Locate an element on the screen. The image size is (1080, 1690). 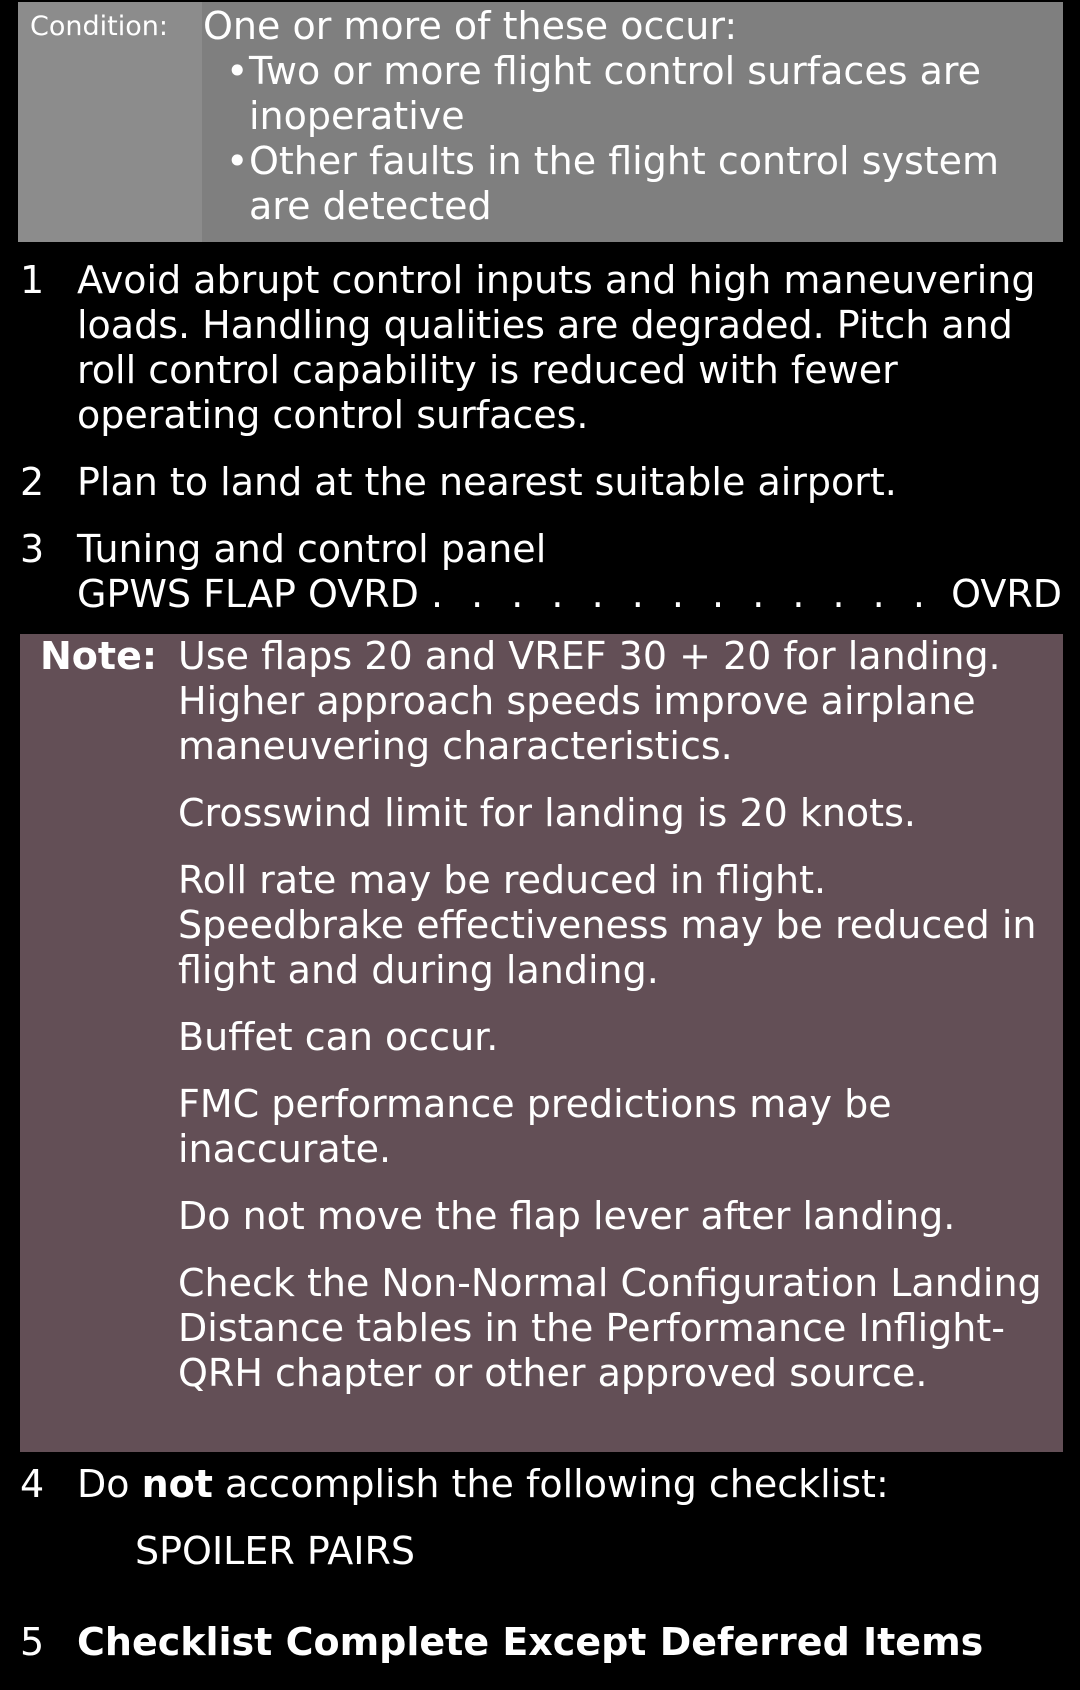
checklist-complete-text: Checklist Complete Except Deferred Items is located at coordinates (530, 1642).